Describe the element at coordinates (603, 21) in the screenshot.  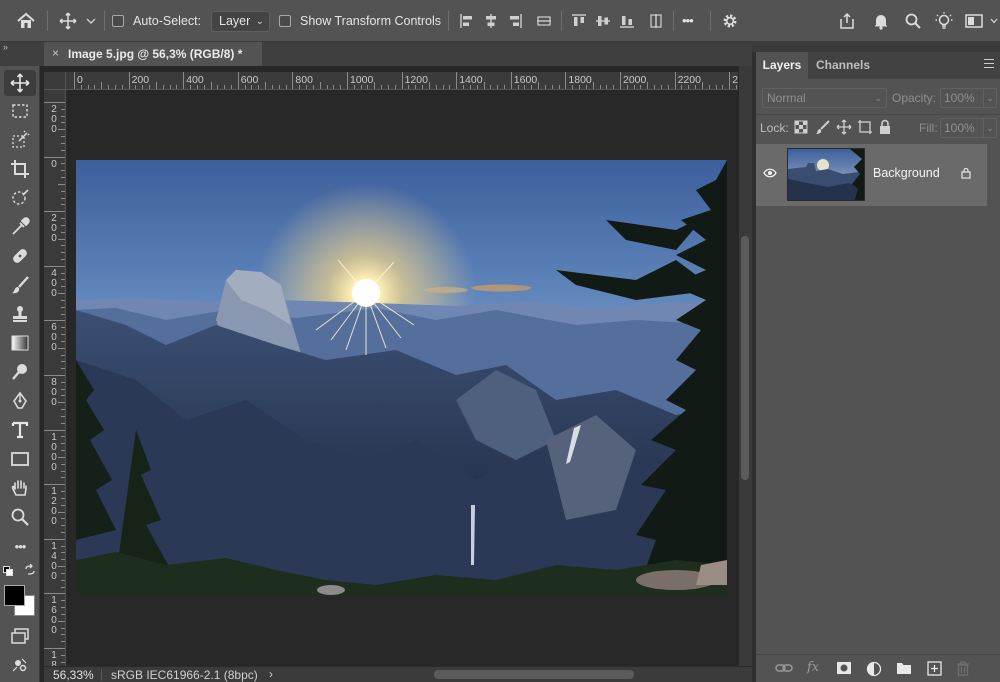
I see `align-vcenter-icon` at that location.